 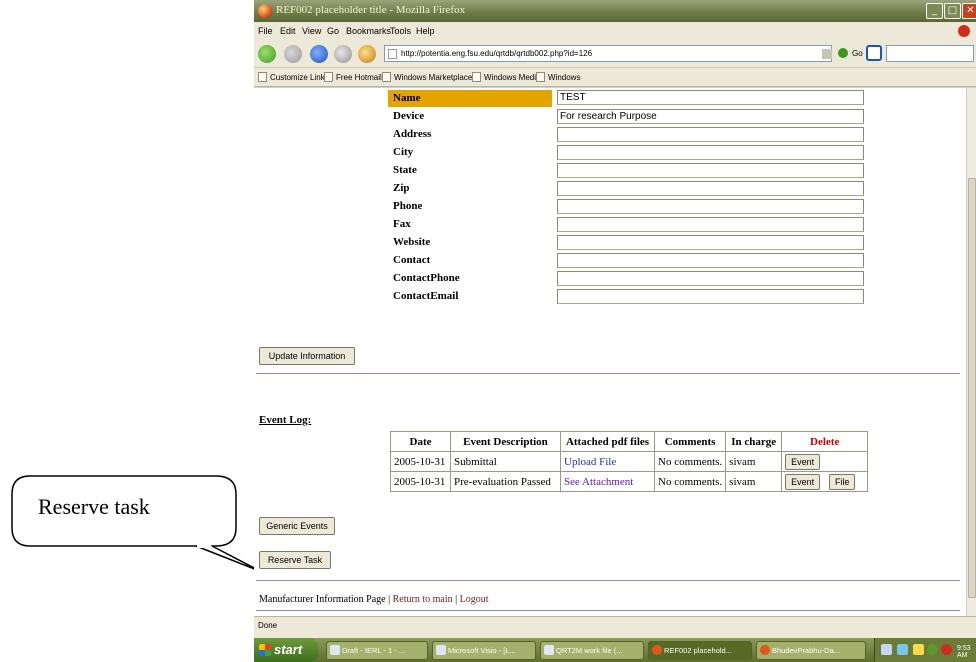 I want to click on value-contact-phone, so click(x=710, y=278).